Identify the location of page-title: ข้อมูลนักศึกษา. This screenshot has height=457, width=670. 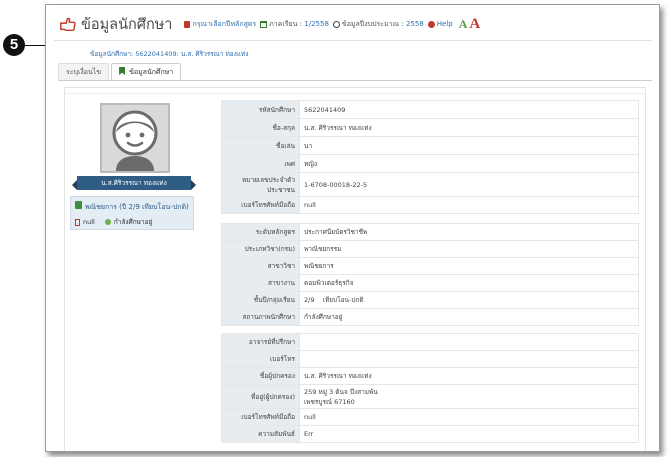
(127, 24).